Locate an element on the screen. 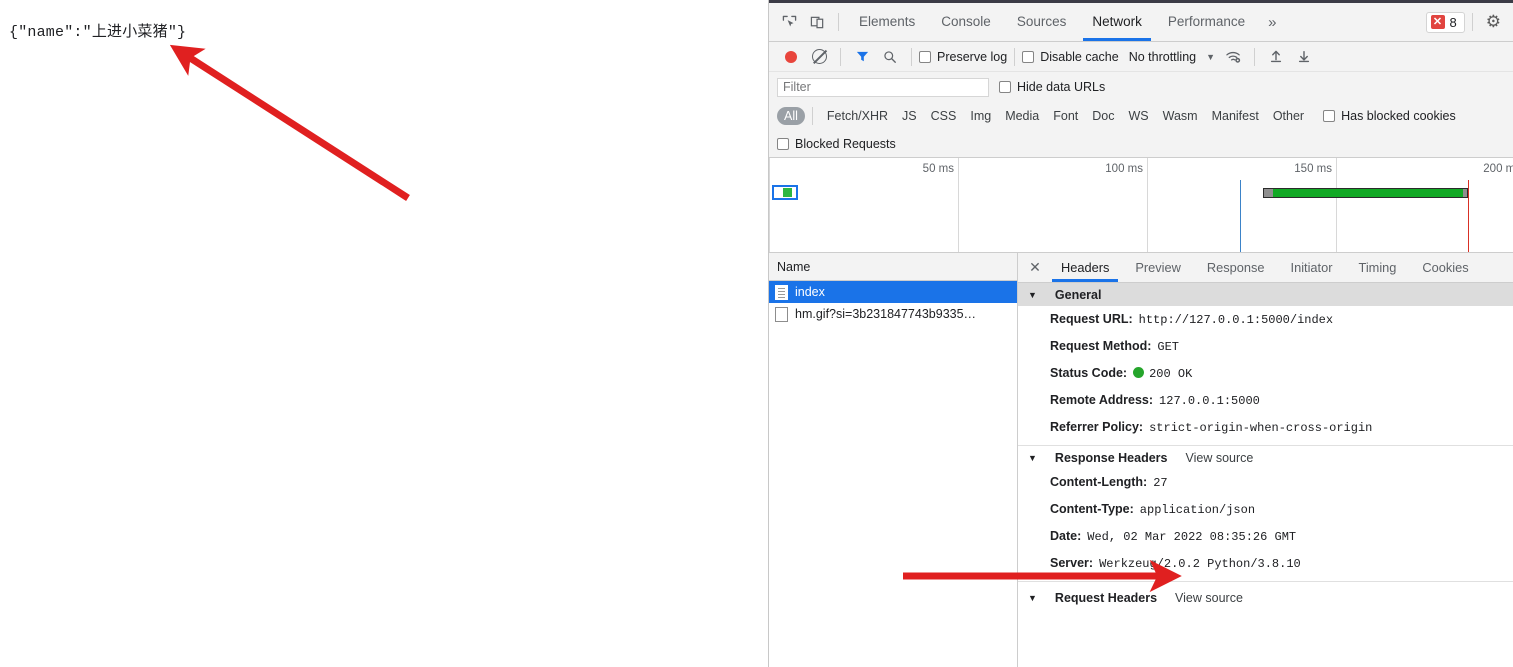 The image size is (1513, 667). hide-data-urls-checkbox: Hide data URLs is located at coordinates (1052, 87).